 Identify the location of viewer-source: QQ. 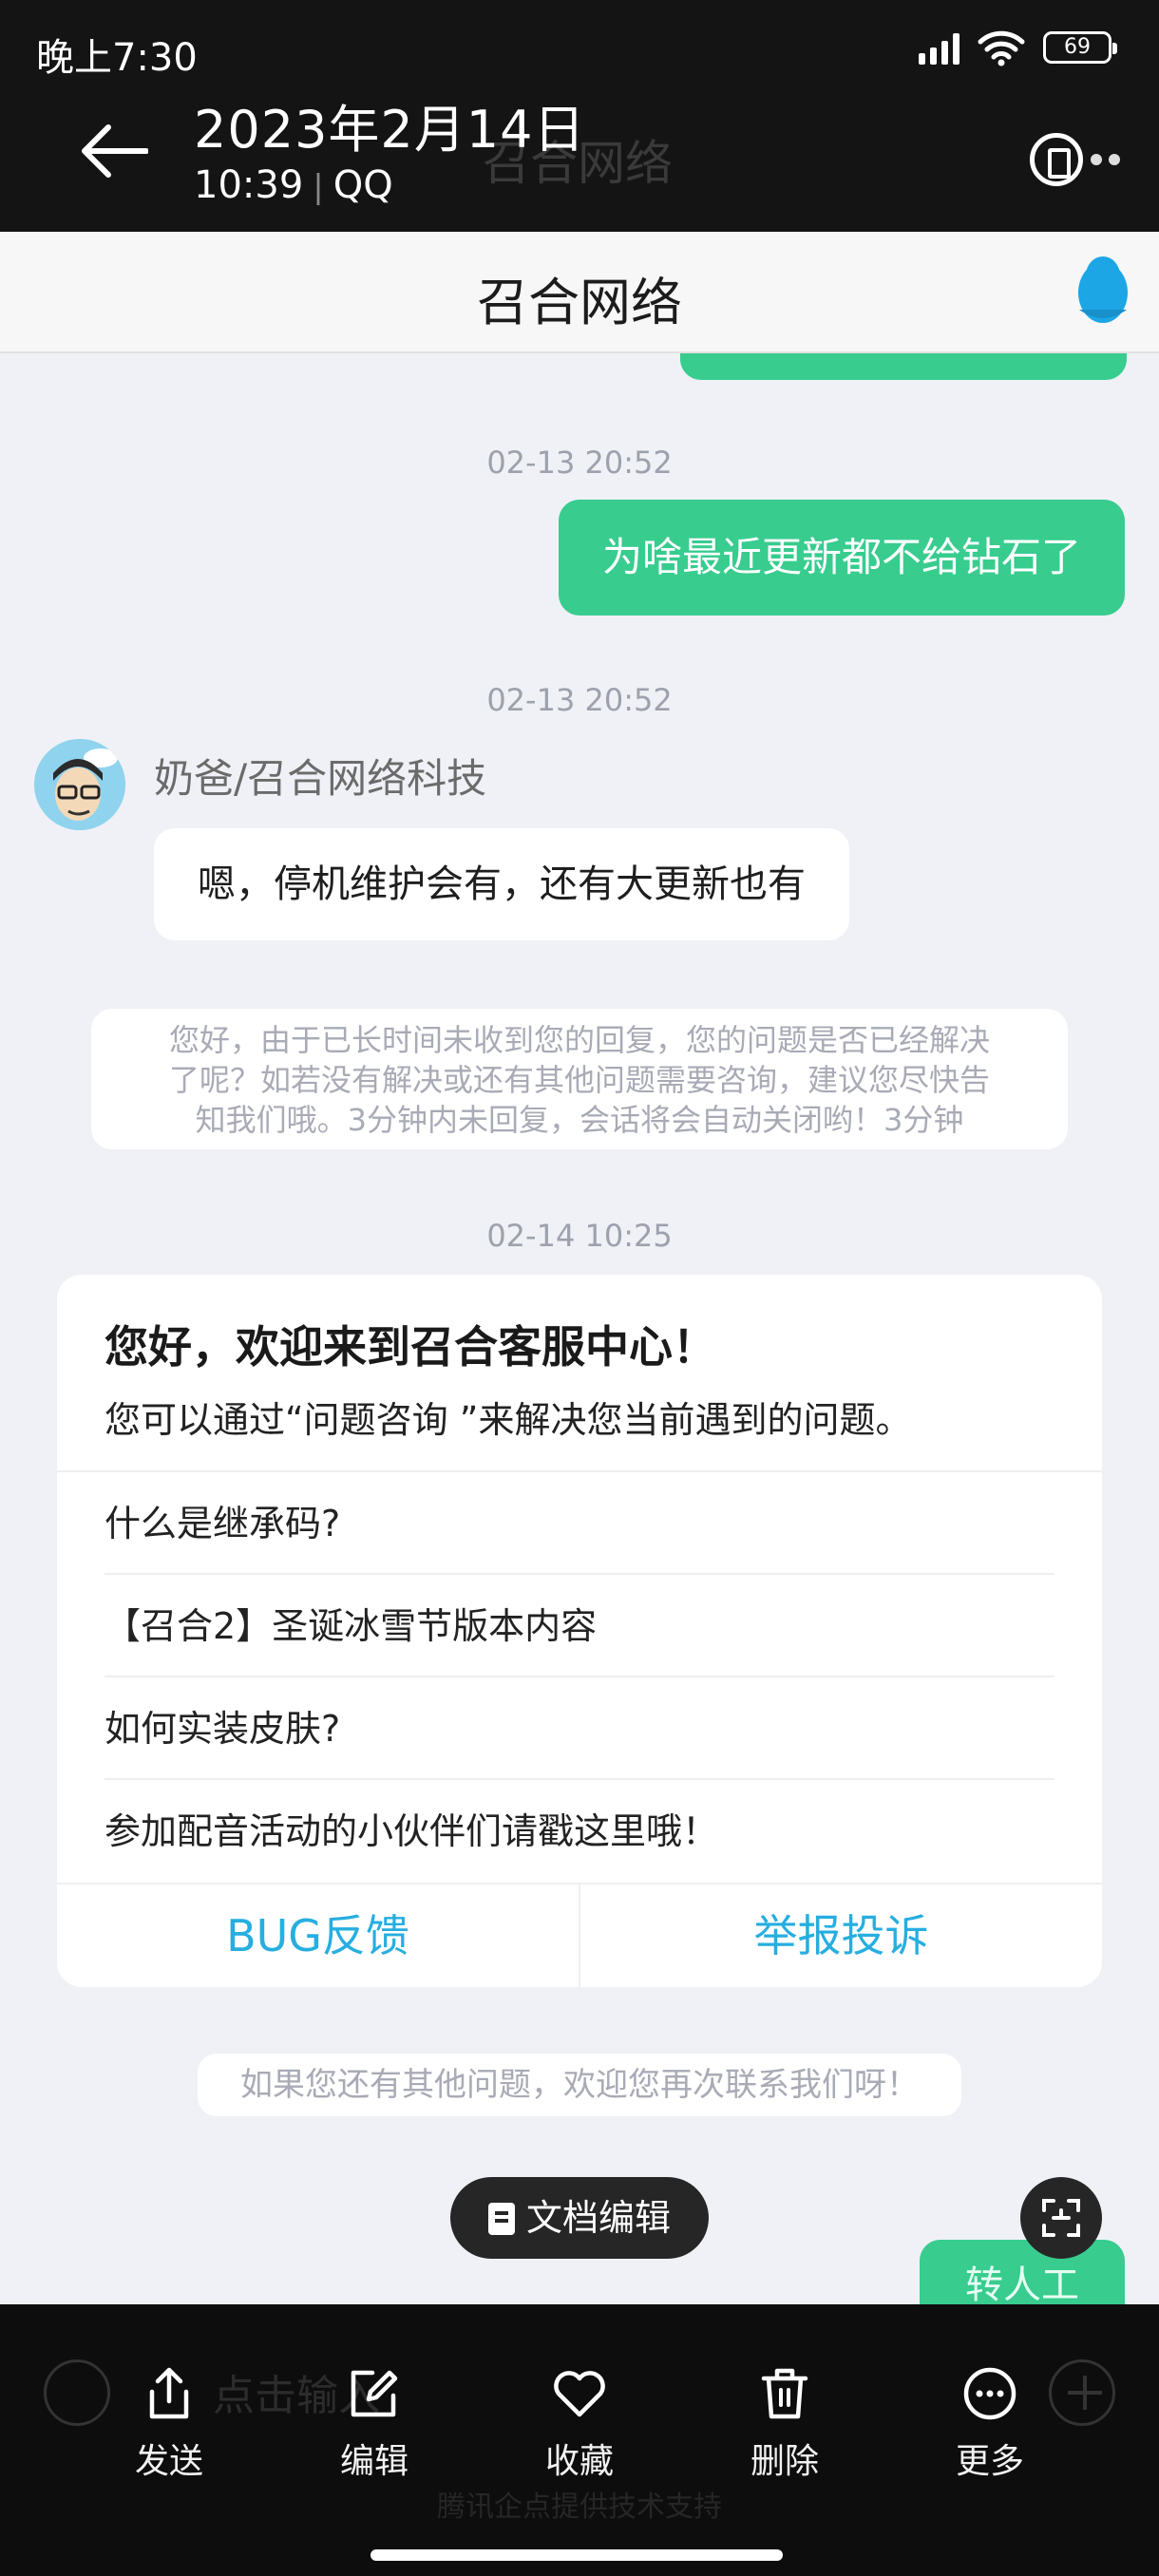
(362, 185).